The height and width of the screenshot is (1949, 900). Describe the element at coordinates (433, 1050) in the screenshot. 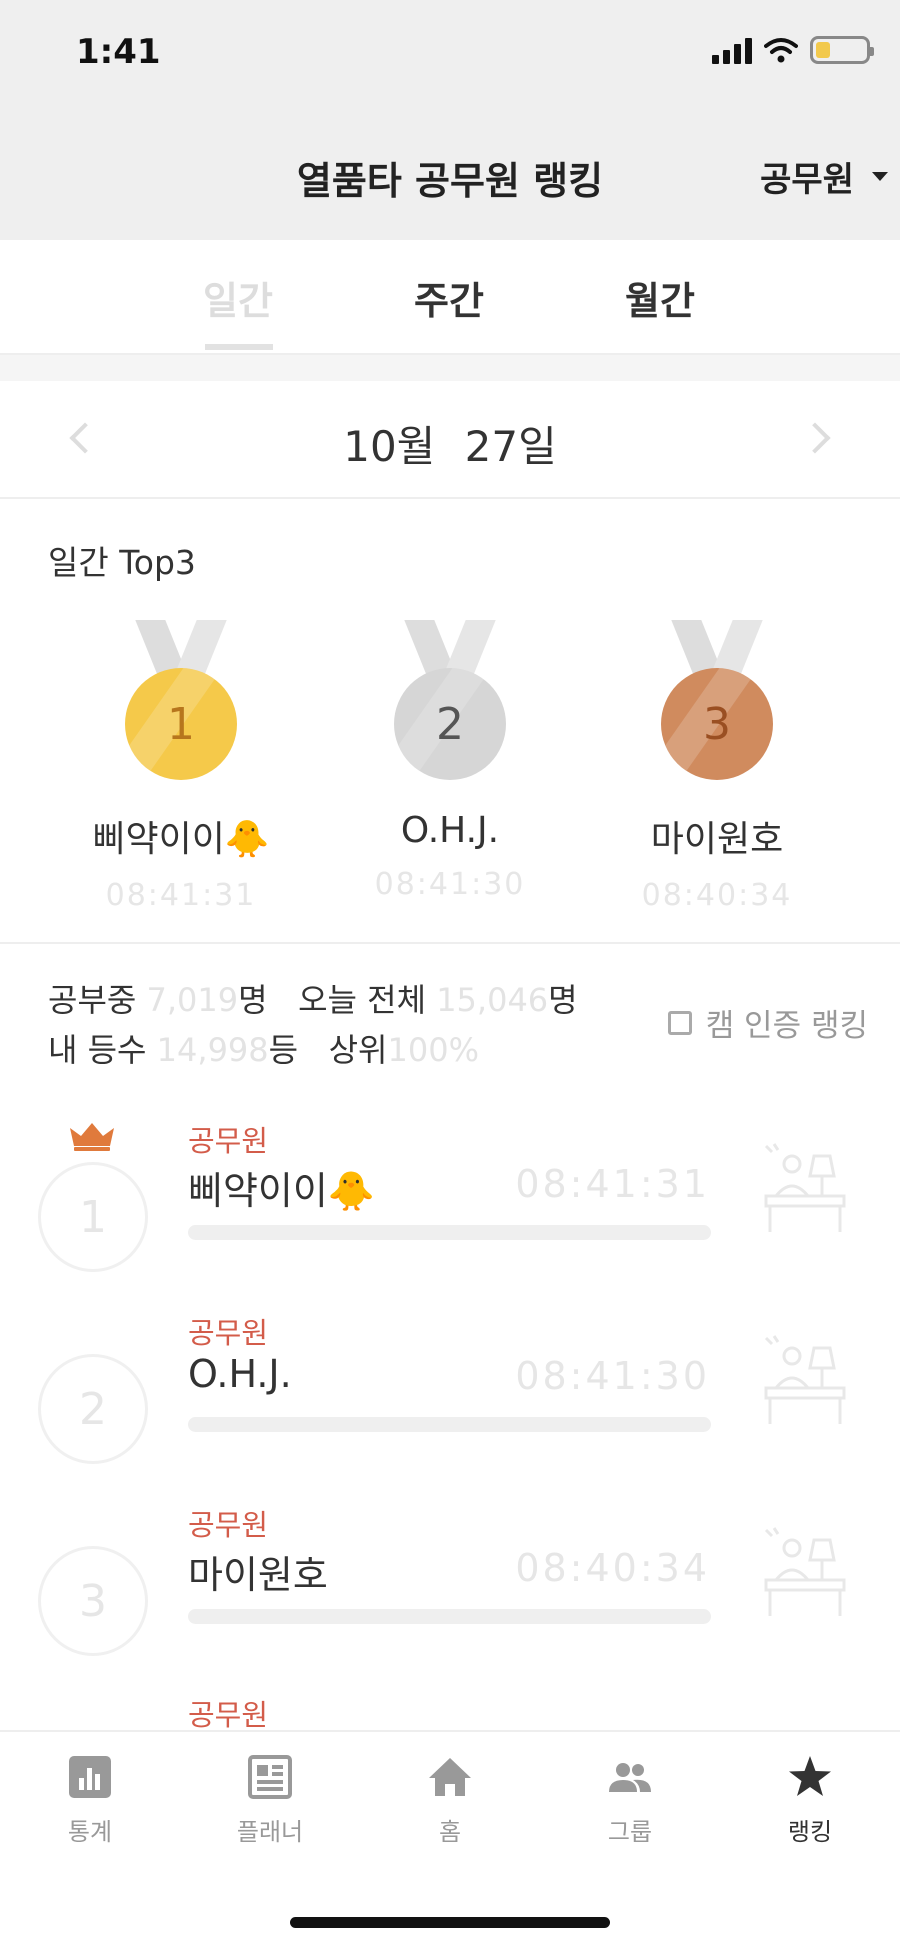

I see `top-percent: 100%` at that location.